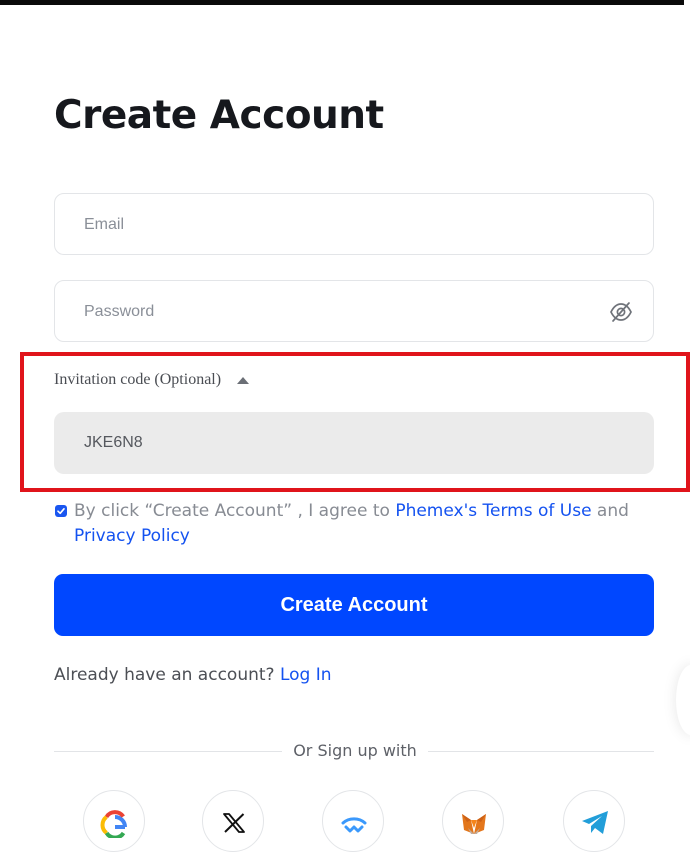  I want to click on eye-slash-icon, so click(621, 312).